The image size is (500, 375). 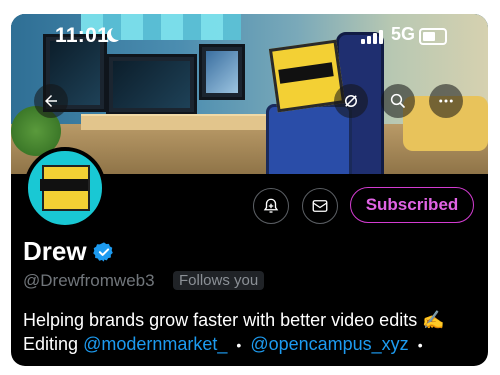 What do you see at coordinates (103, 252) in the screenshot?
I see `verified-icon` at bounding box center [103, 252].